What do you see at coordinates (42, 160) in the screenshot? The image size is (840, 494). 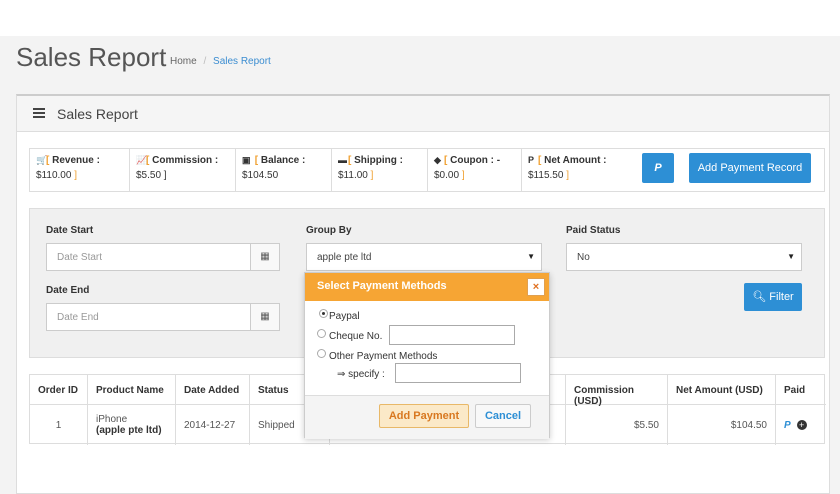 I see `cart-icon: 🛒` at bounding box center [42, 160].